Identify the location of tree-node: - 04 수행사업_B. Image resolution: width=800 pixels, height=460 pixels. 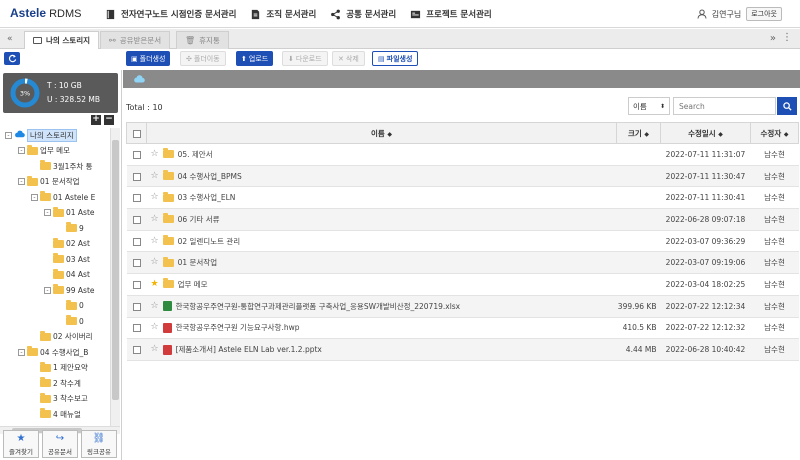
(53, 352).